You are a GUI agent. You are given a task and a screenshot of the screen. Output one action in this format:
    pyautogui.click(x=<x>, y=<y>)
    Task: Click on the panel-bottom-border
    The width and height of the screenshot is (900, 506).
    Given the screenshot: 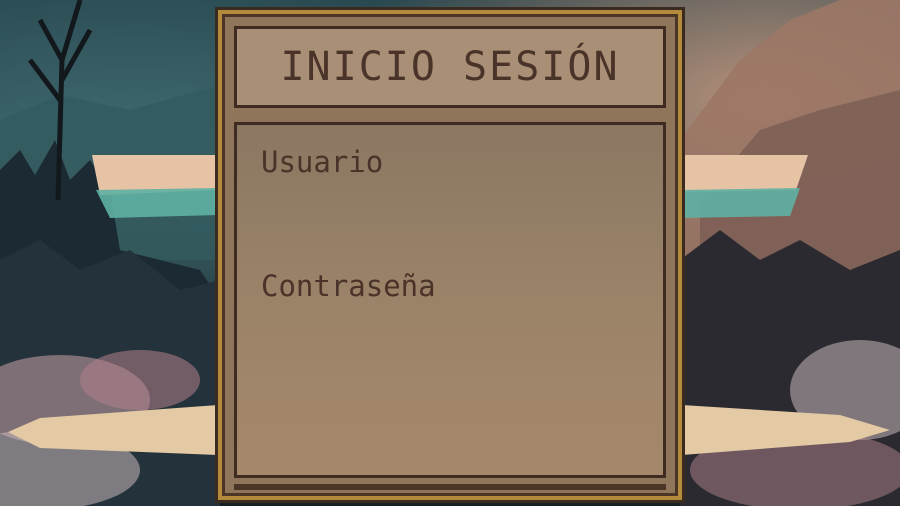 What is the action you would take?
    pyautogui.click(x=450, y=487)
    